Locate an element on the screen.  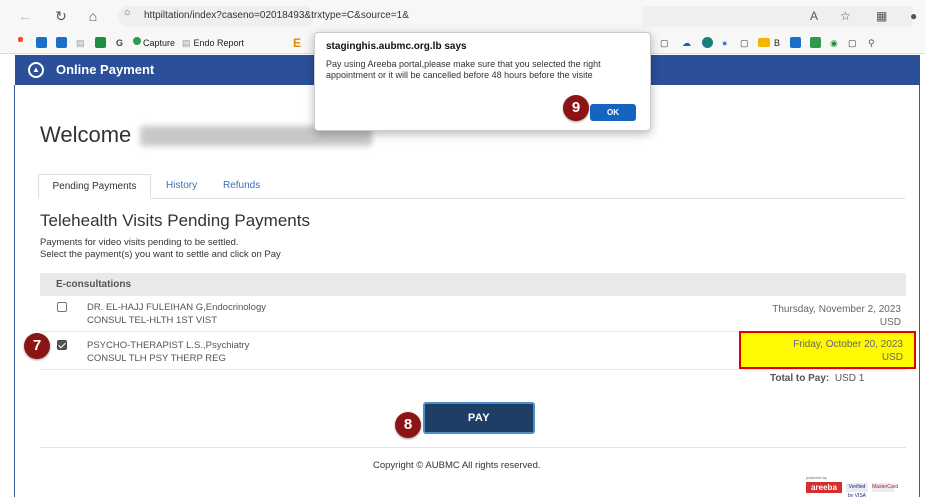
fav-e: E is located at coordinates (297, 43).